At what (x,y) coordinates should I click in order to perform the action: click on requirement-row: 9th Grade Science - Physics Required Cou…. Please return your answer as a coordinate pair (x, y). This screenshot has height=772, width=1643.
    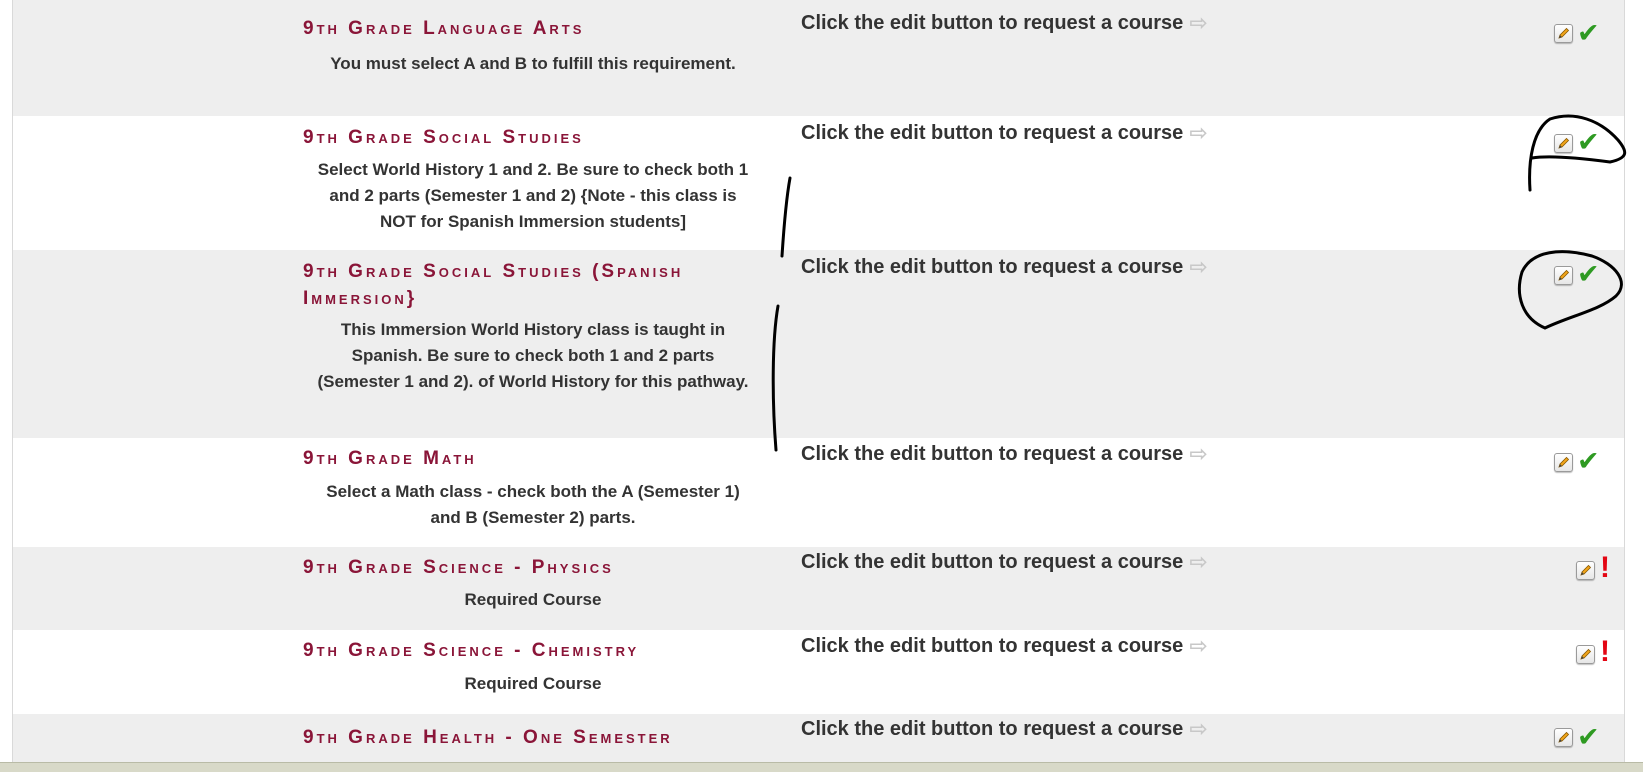
    Looking at the image, I should click on (818, 588).